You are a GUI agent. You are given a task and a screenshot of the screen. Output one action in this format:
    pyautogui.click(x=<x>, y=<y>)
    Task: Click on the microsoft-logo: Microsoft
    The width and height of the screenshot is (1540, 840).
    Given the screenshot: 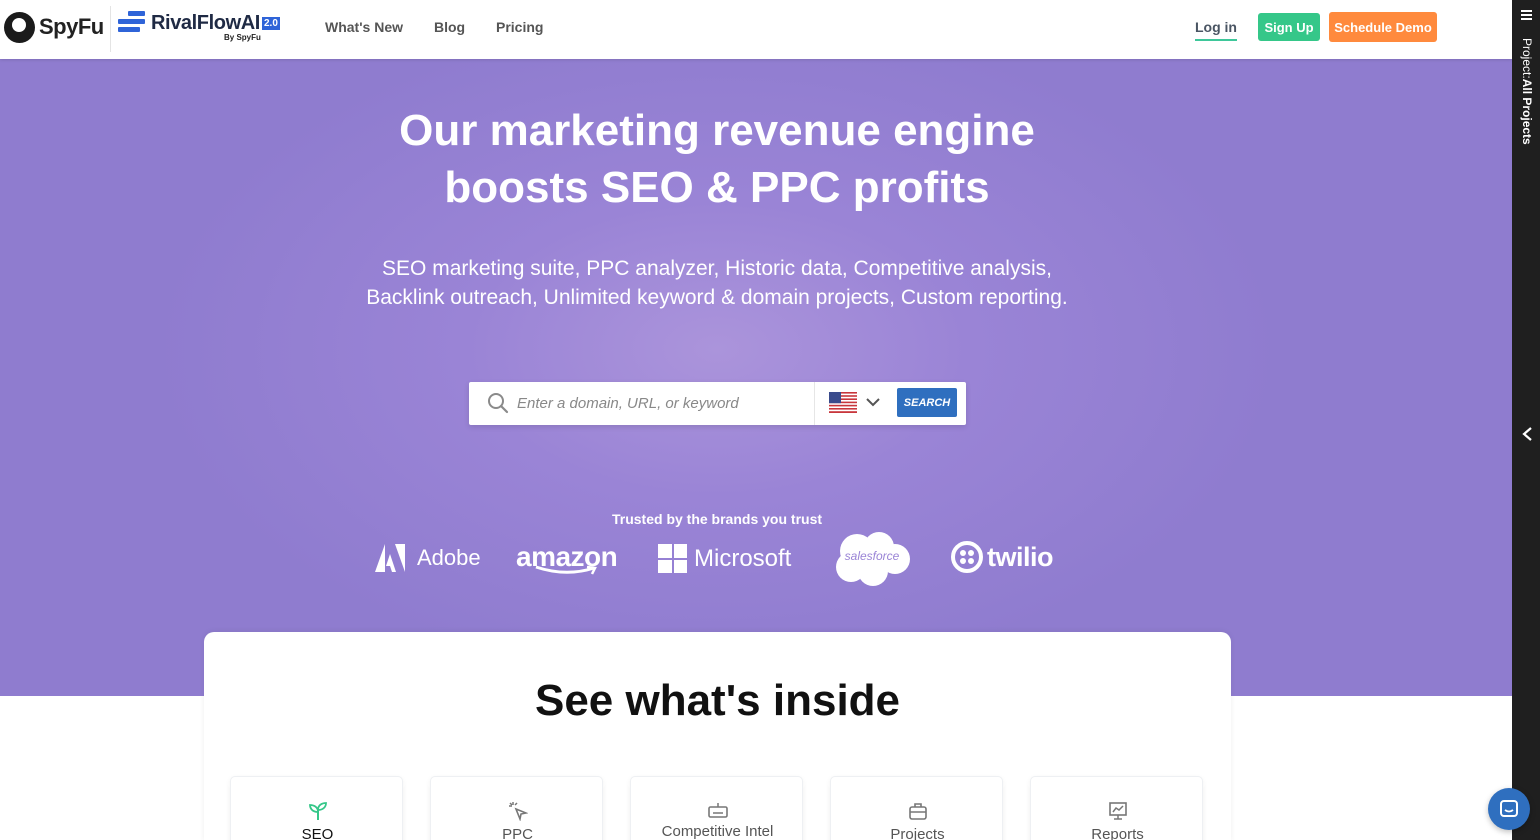 What is the action you would take?
    pyautogui.click(x=724, y=558)
    